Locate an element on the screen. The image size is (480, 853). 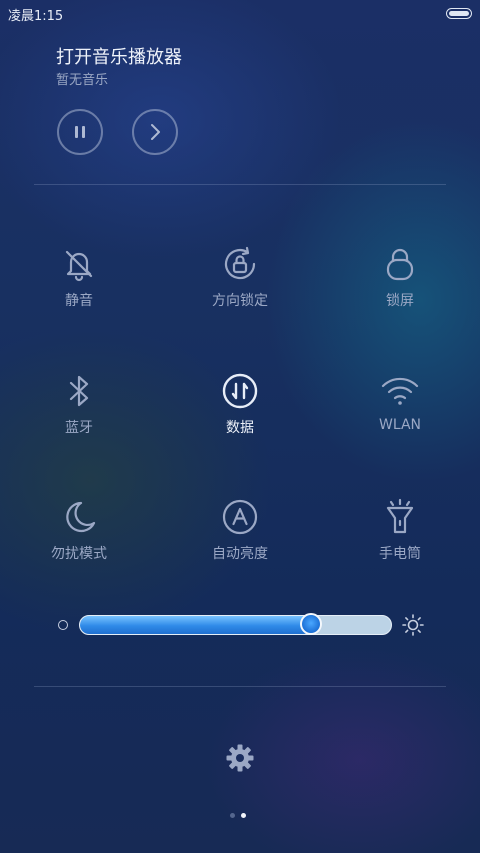
next-button is located at coordinates (155, 132).